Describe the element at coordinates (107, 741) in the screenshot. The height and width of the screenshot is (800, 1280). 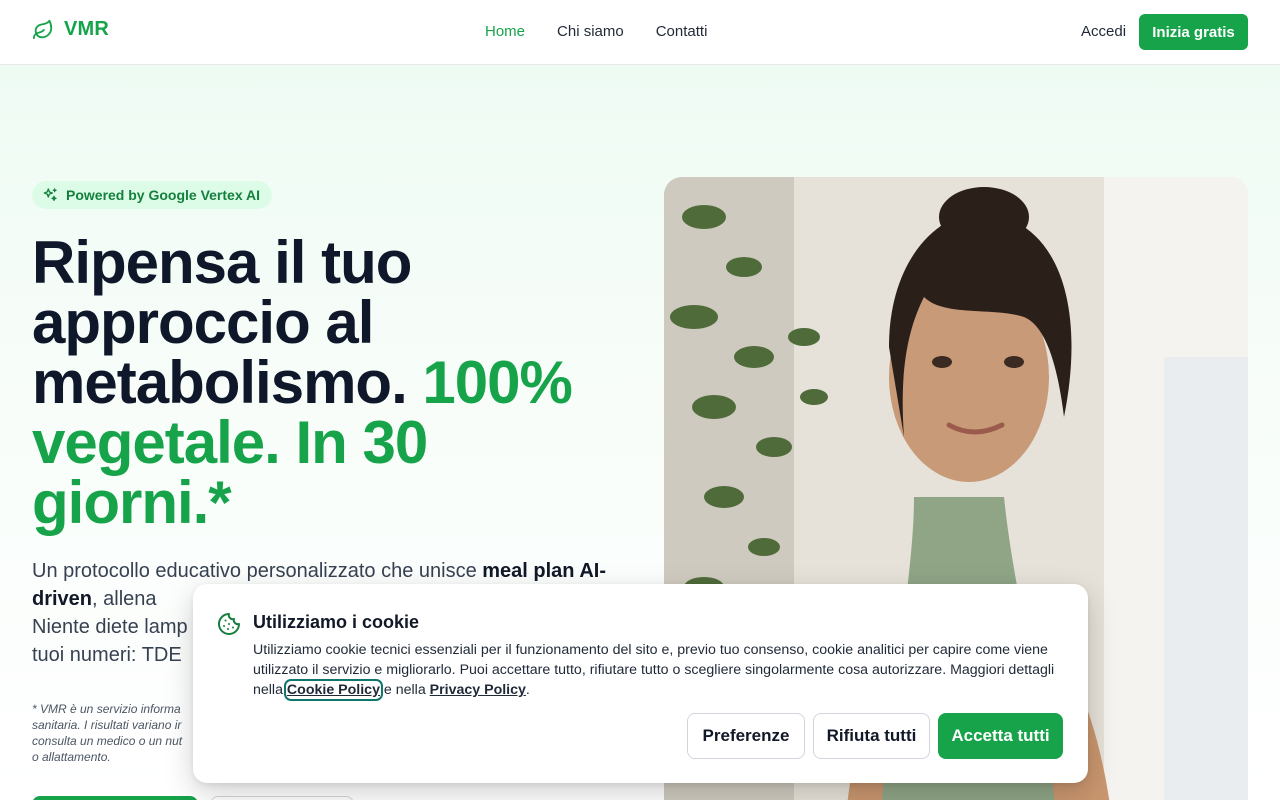
I see `disclaimer-line-3: consulta un medico o un nut` at that location.